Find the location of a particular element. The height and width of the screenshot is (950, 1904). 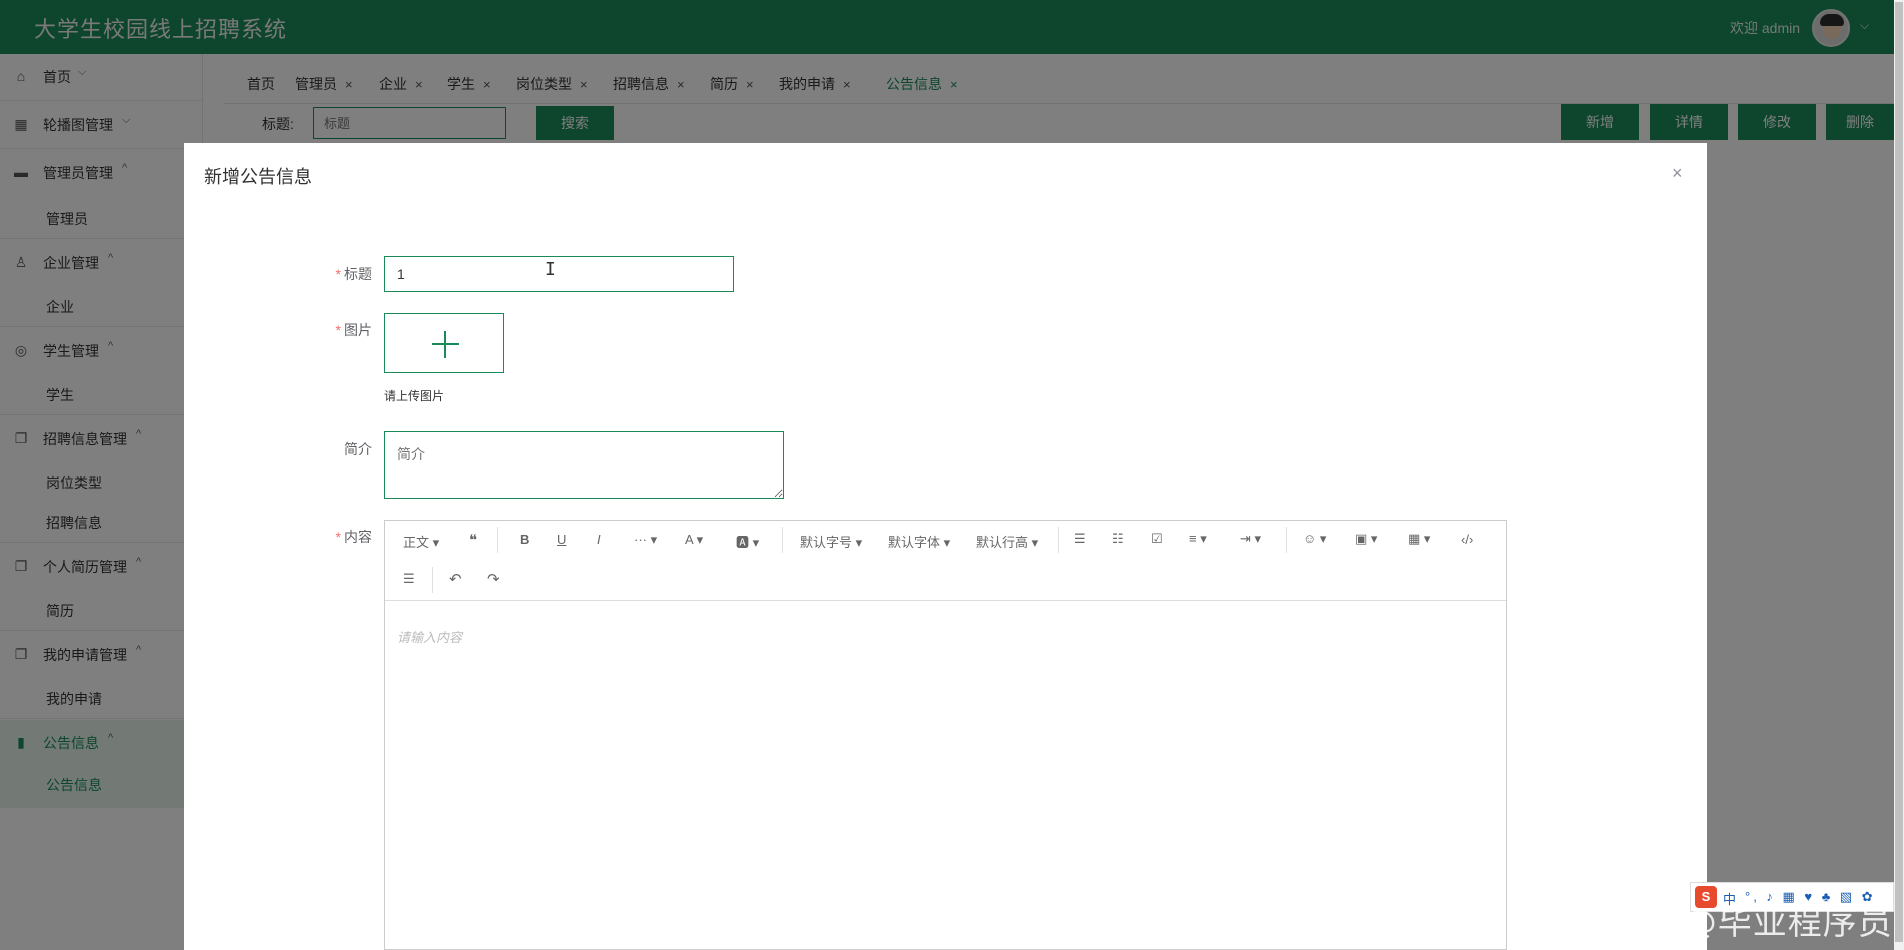

italic-icon: I is located at coordinates (599, 539).